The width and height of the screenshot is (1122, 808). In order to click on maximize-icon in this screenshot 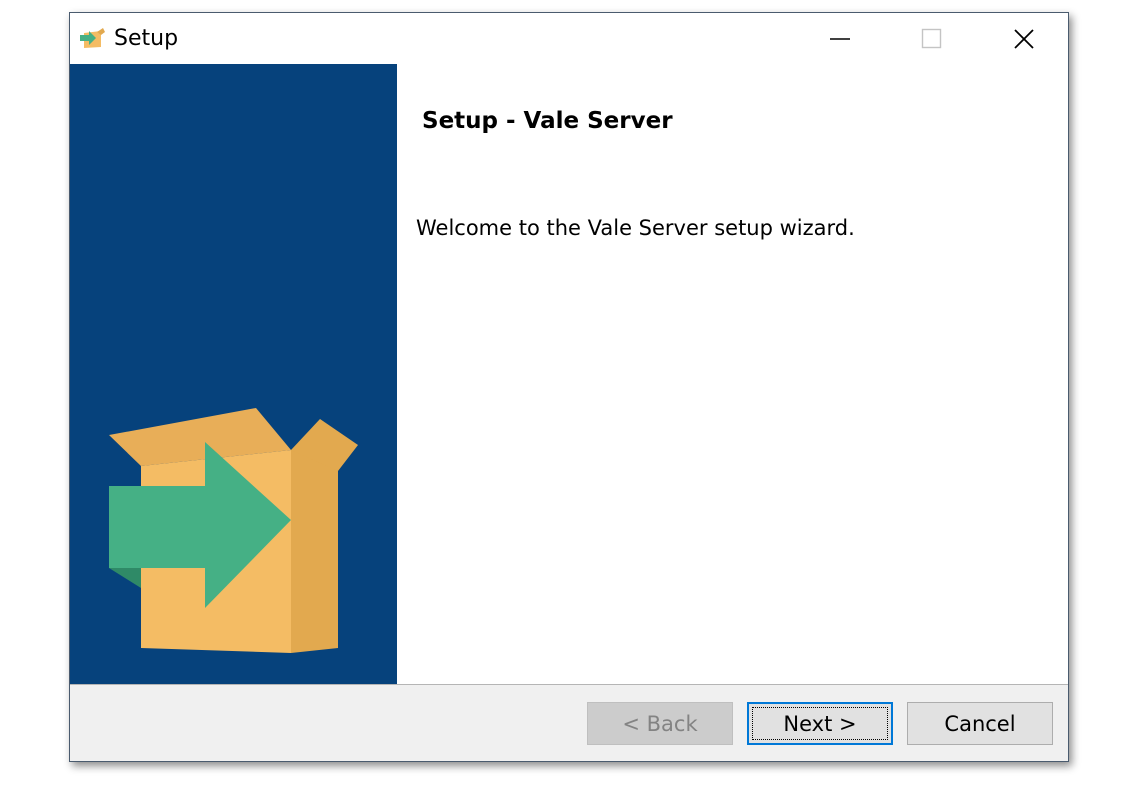, I will do `click(931, 38)`.